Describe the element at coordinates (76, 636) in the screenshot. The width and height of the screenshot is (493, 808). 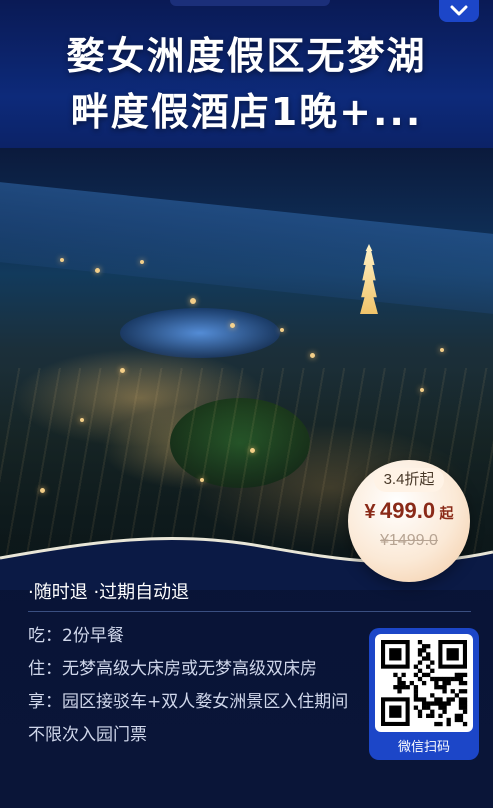
I see `detail-eat: 吃：2份早餐` at that location.